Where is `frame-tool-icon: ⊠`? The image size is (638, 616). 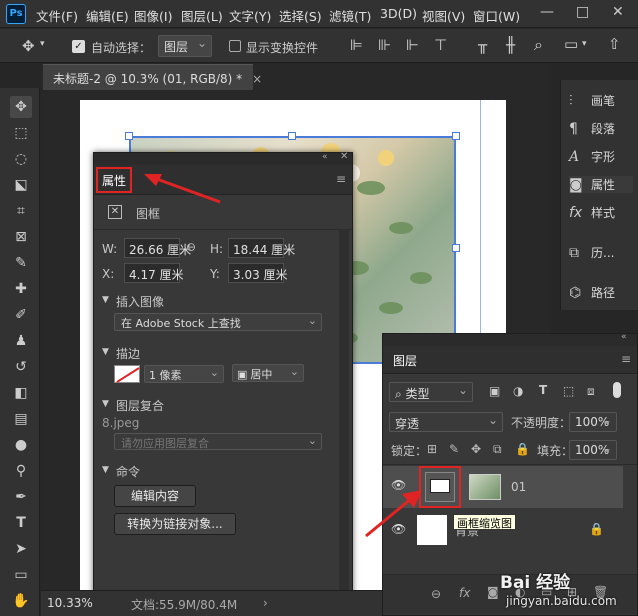 frame-tool-icon: ⊠ is located at coordinates (21, 237).